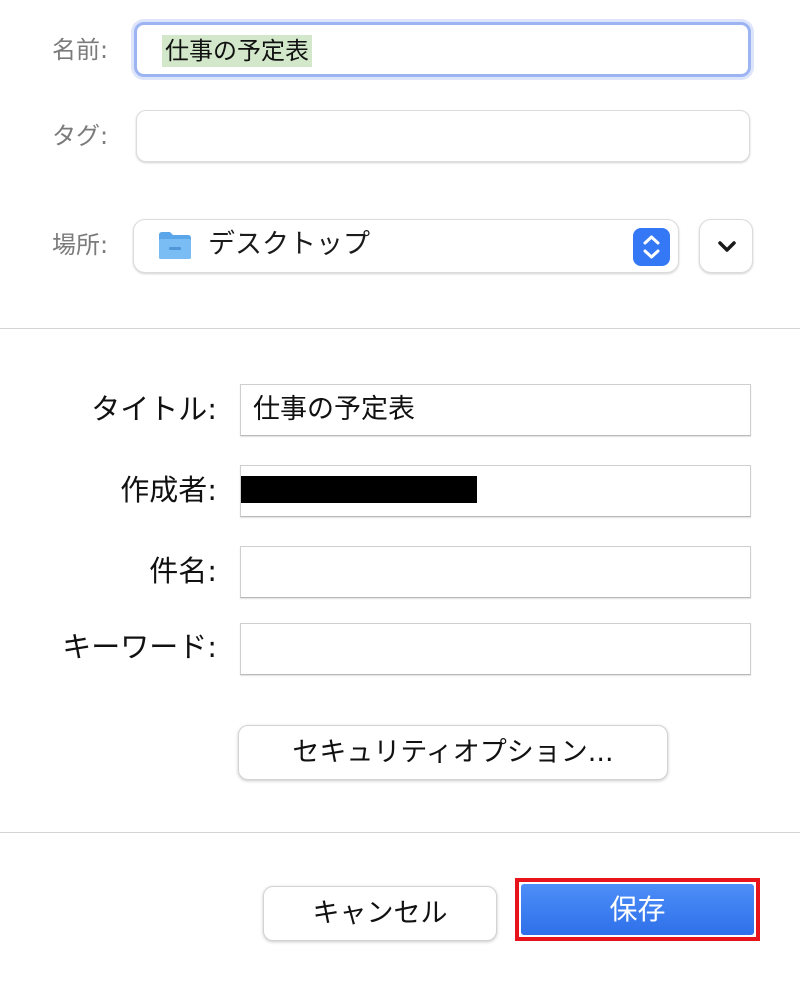 This screenshot has height=988, width=800. I want to click on keywords-field, so click(495, 649).